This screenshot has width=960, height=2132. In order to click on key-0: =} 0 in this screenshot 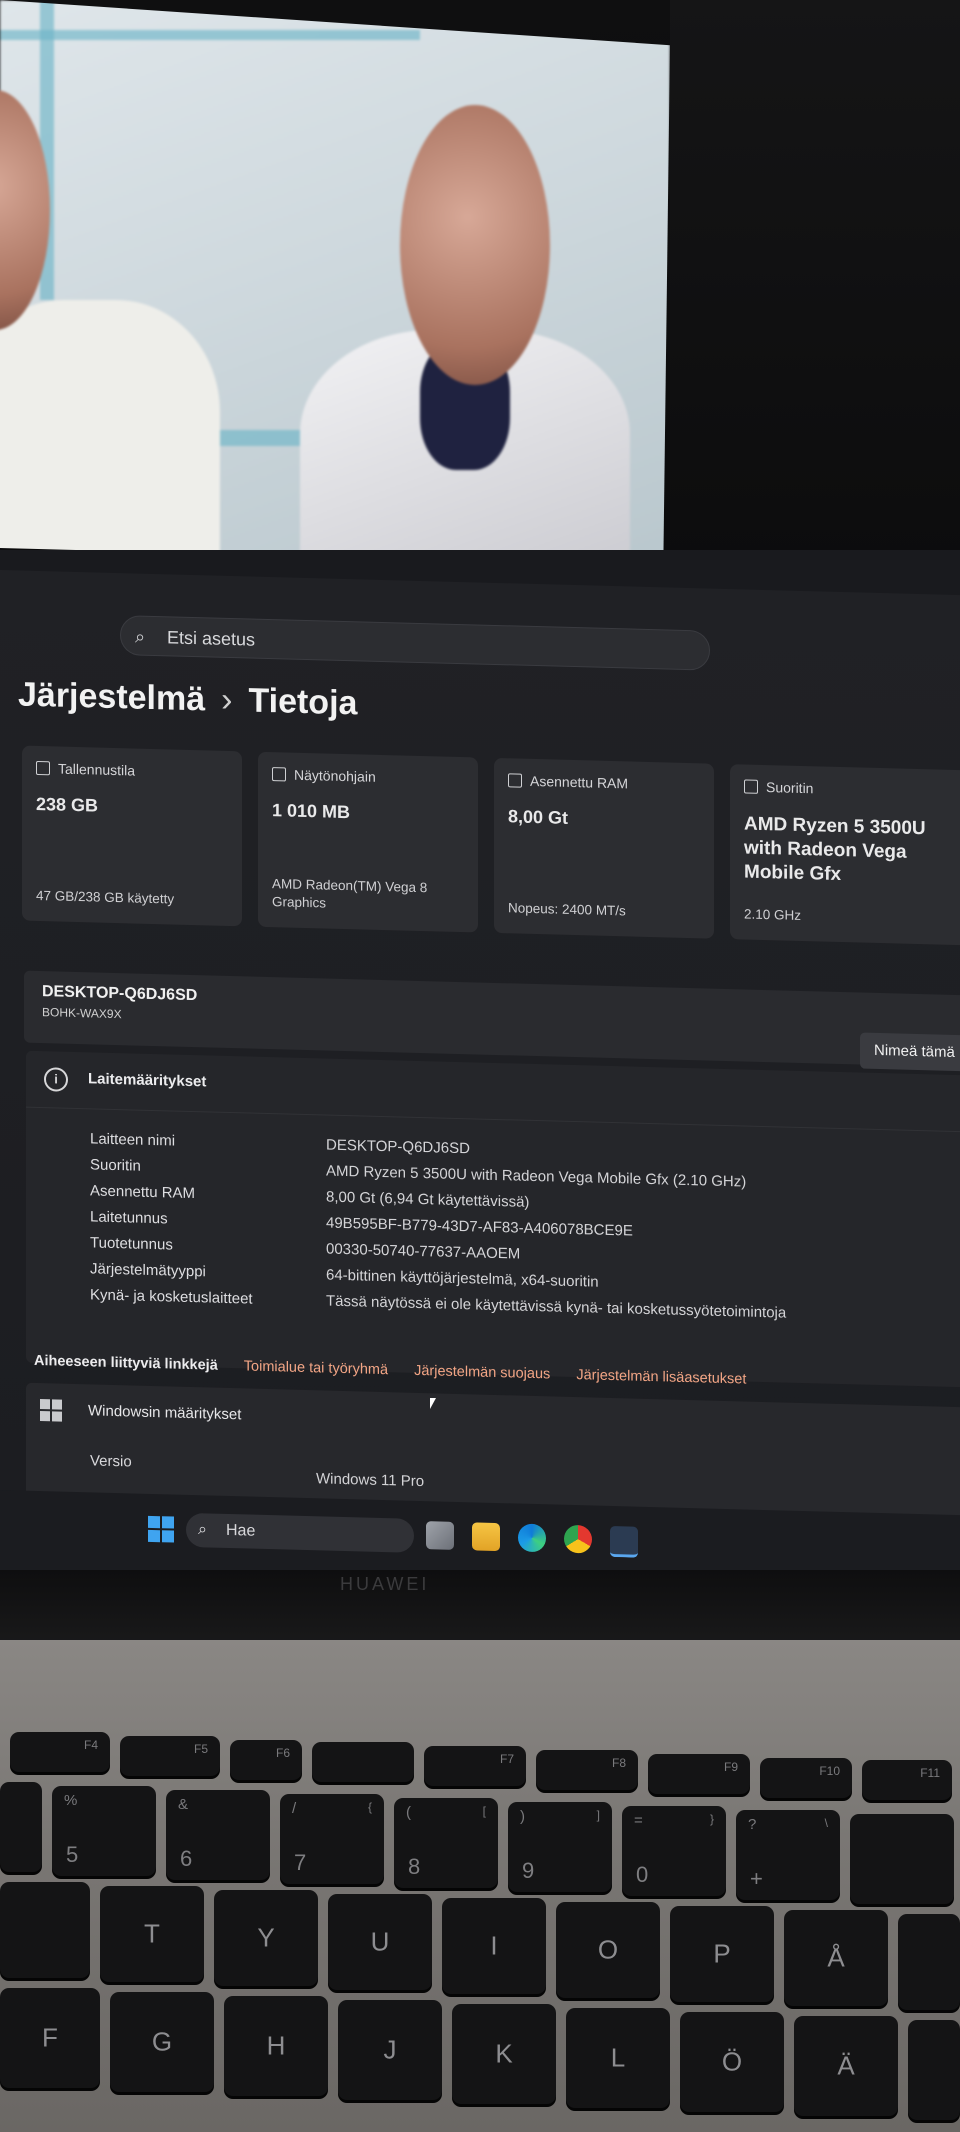, I will do `click(674, 1851)`.